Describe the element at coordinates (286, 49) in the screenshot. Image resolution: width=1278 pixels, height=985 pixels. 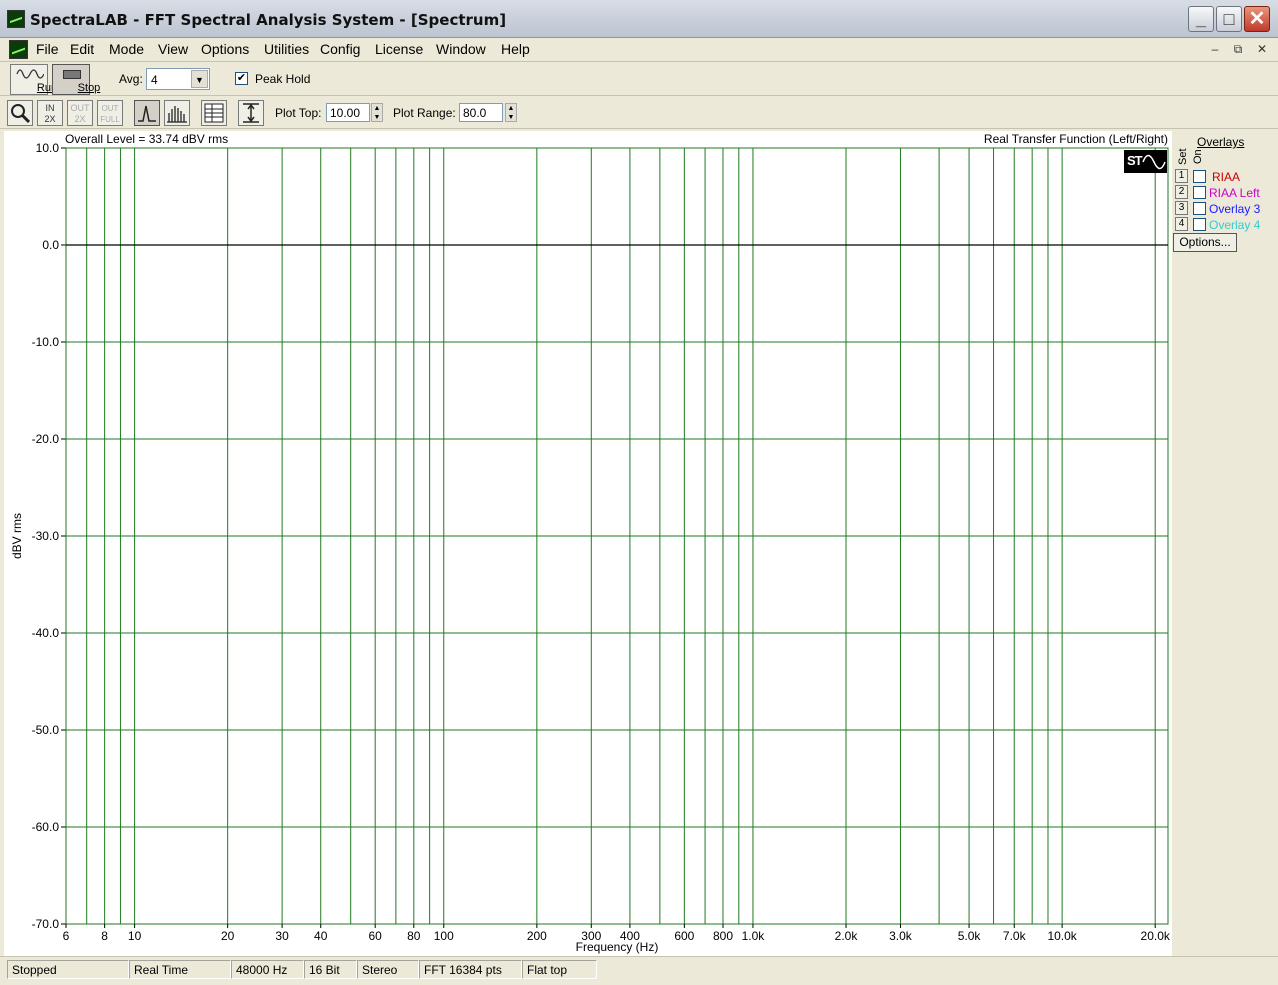
I see `menu-utilities: Utilities` at that location.